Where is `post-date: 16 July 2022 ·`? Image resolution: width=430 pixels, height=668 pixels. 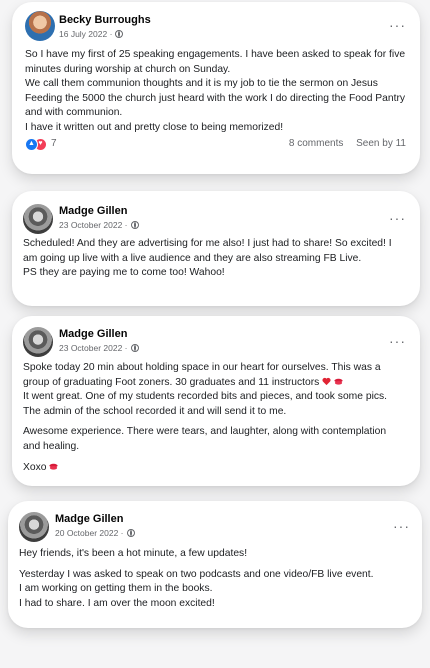 post-date: 16 July 2022 · is located at coordinates (91, 34).